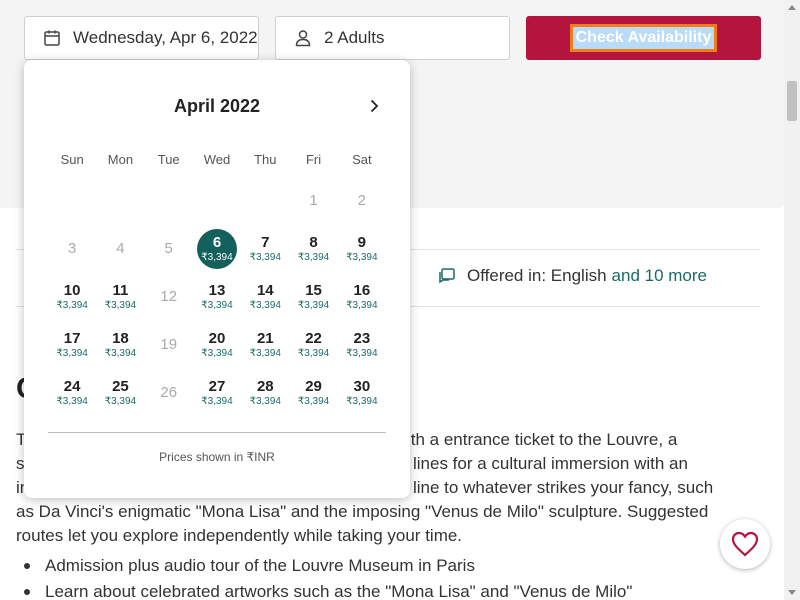  Describe the element at coordinates (313, 290) in the screenshot. I see `day-number: 15` at that location.